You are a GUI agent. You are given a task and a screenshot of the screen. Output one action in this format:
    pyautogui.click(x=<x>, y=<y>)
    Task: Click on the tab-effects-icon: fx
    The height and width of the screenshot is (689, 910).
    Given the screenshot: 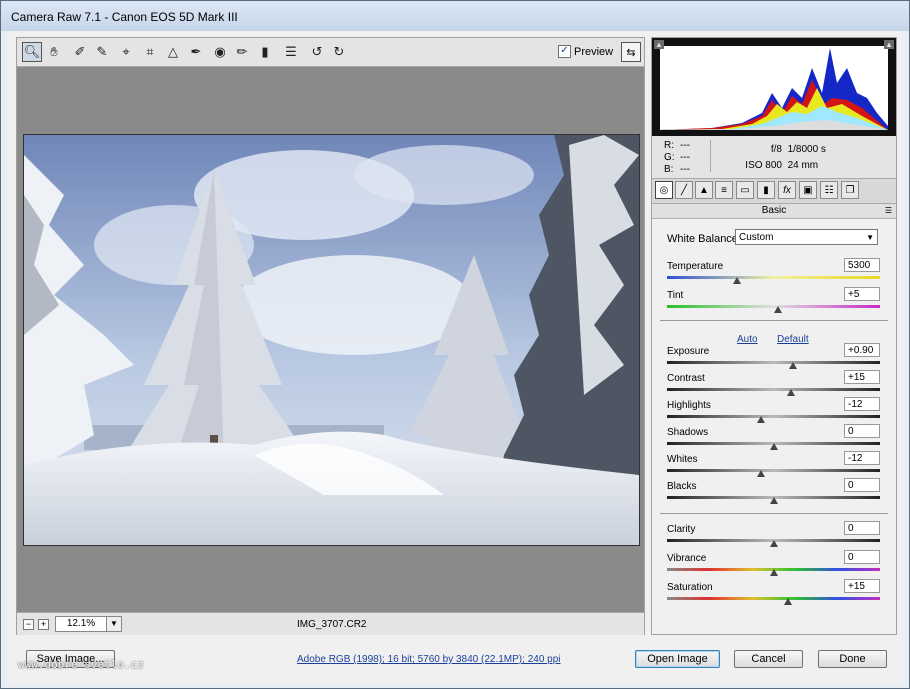 What is the action you would take?
    pyautogui.click(x=787, y=190)
    